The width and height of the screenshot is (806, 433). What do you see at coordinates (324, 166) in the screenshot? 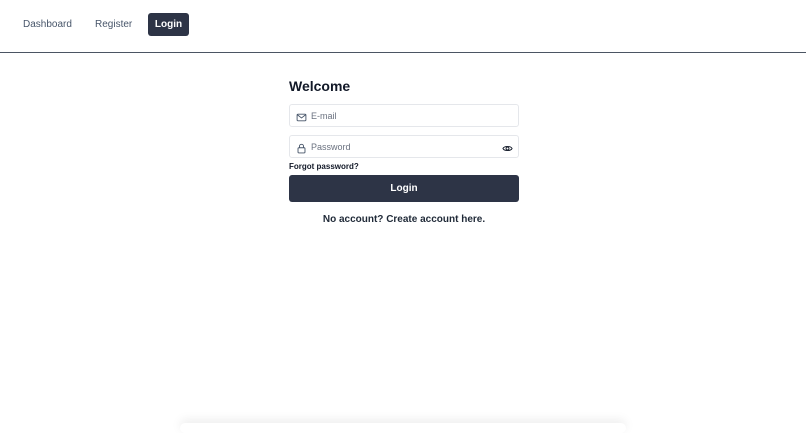
I see `forgot-password-link: Forgot password?` at bounding box center [324, 166].